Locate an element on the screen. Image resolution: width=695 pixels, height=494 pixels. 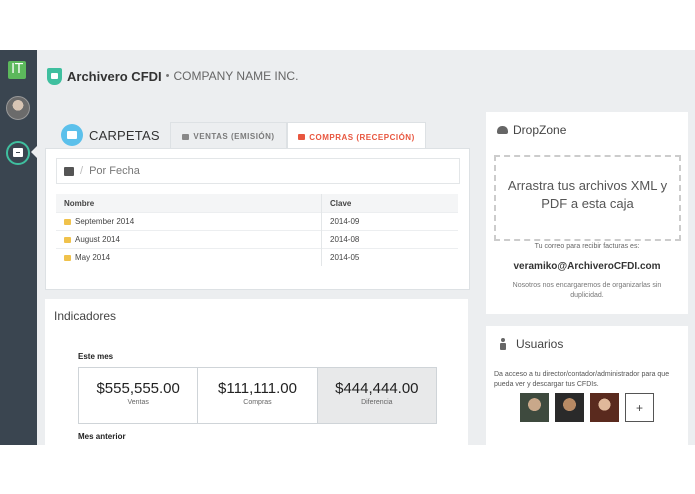
tab-ventas: VENTAS (EMISIÓN) is located at coordinates (228, 136).